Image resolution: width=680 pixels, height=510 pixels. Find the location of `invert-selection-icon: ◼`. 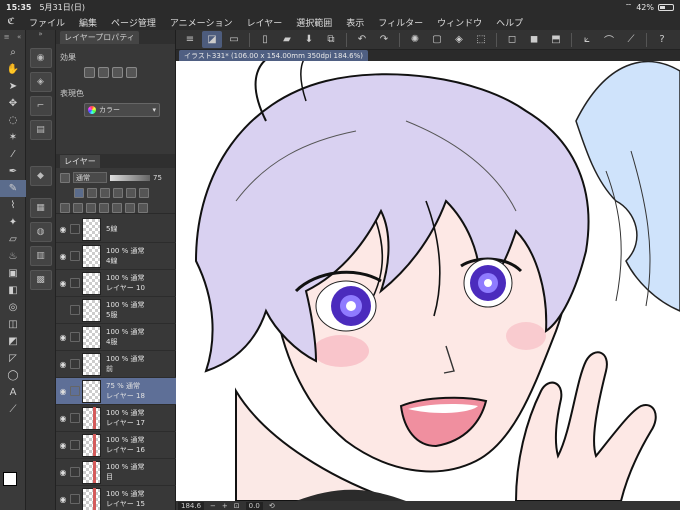

invert-selection-icon: ◼ is located at coordinates (534, 39).